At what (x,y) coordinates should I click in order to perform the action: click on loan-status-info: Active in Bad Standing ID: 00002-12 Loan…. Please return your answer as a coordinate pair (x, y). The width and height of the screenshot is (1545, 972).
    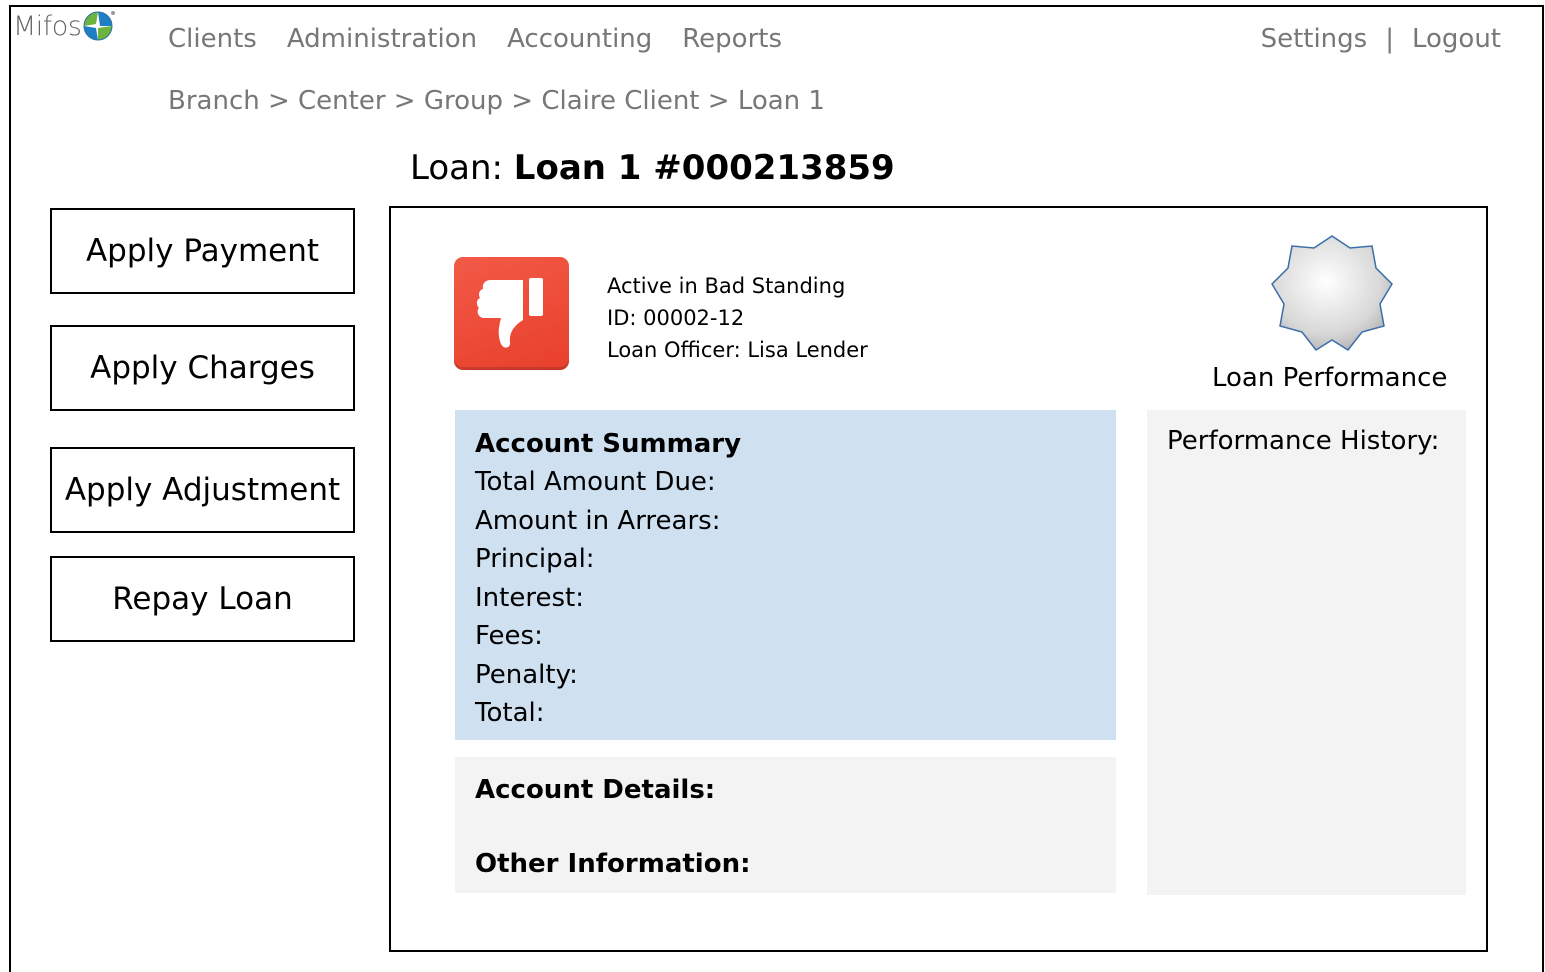
    Looking at the image, I should click on (737, 318).